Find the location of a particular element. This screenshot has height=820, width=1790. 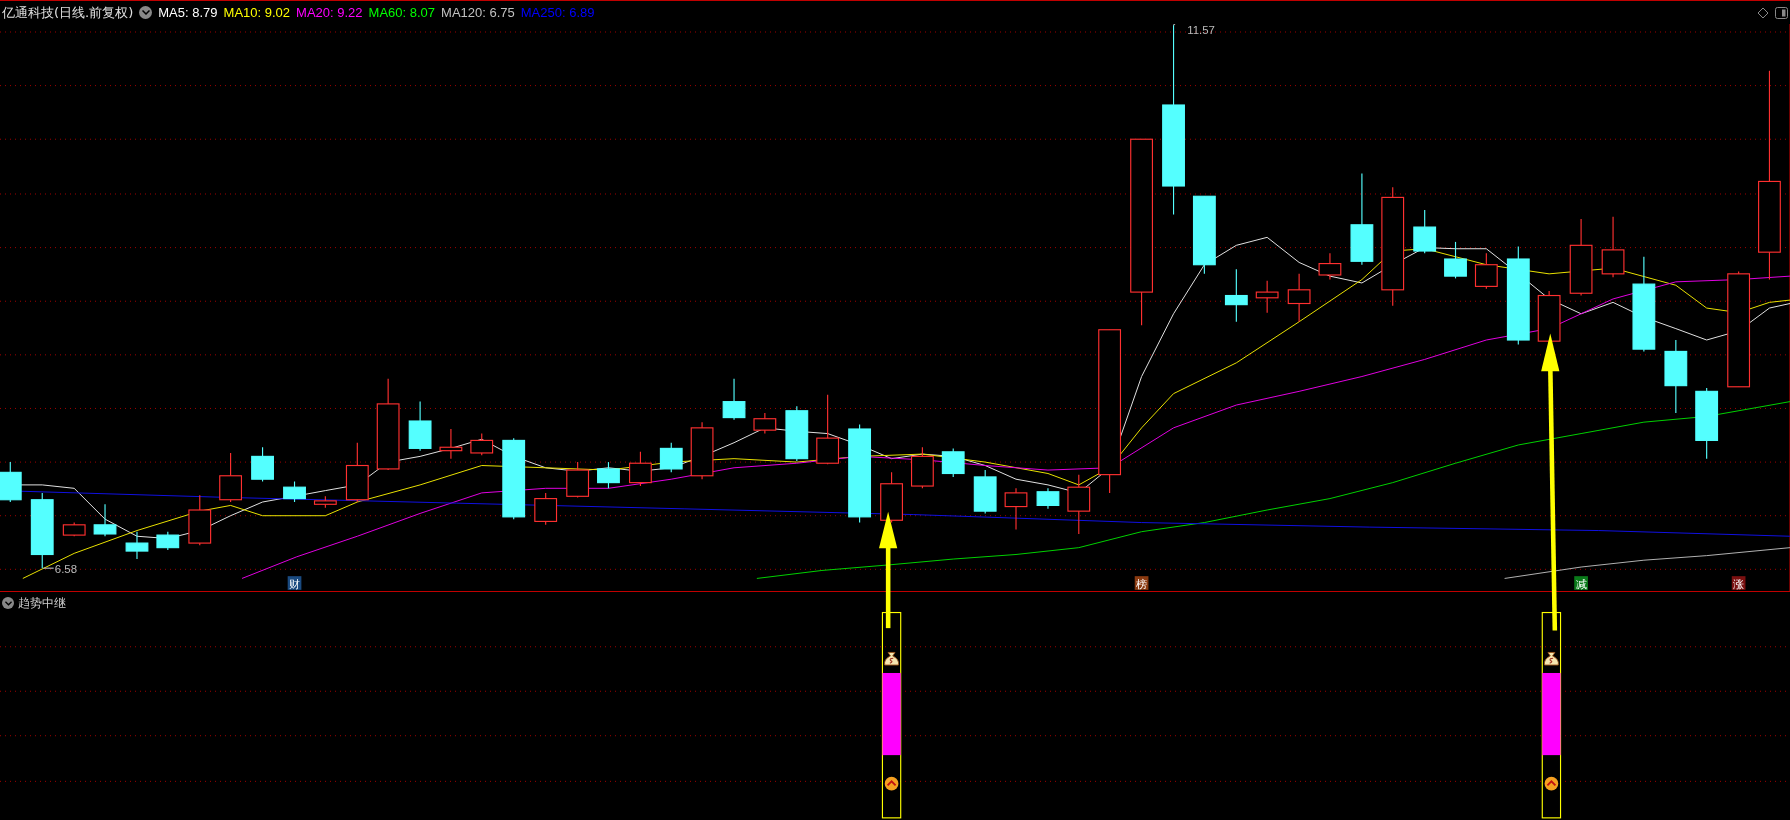

ma-value: MA250: 6.89 is located at coordinates (557, 12).